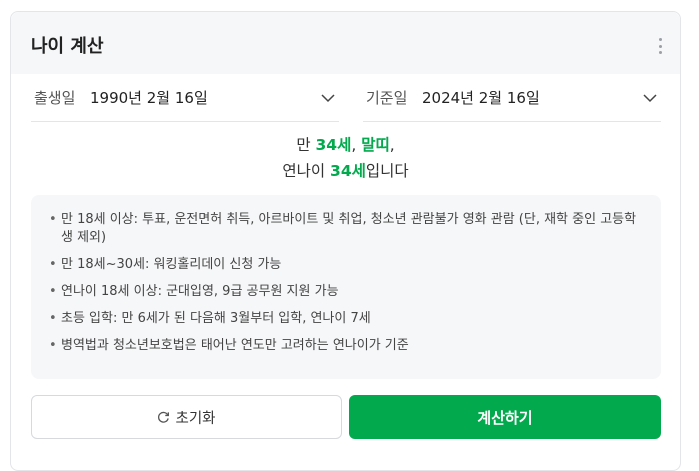  What do you see at coordinates (392, 145) in the screenshot?
I see `result-comma: ,` at bounding box center [392, 145].